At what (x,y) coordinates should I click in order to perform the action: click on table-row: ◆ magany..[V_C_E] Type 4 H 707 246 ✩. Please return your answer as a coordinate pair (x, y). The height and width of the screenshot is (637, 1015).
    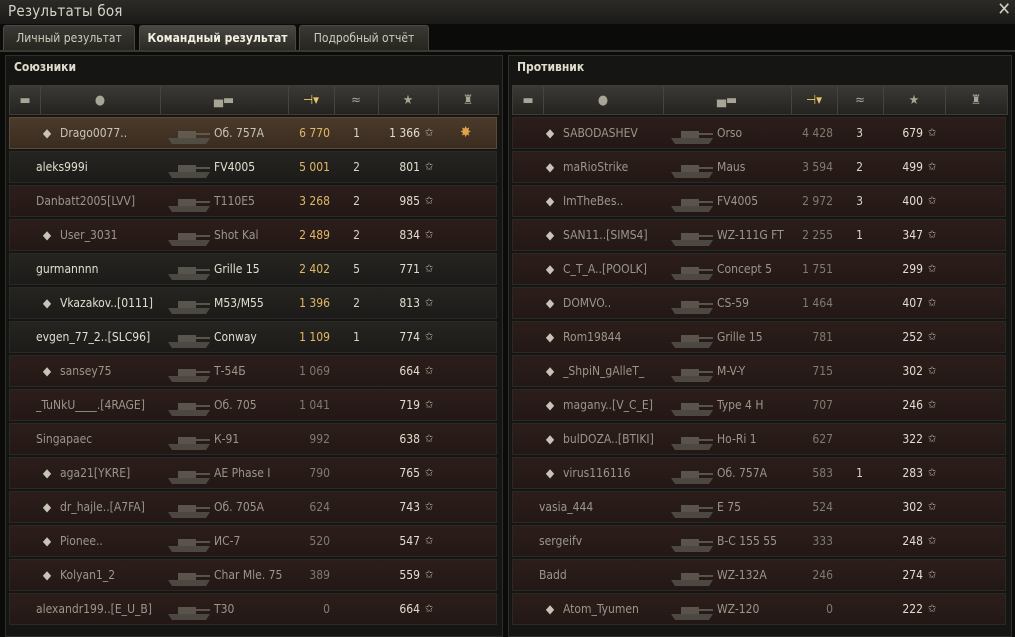
    Looking at the image, I should click on (759, 405).